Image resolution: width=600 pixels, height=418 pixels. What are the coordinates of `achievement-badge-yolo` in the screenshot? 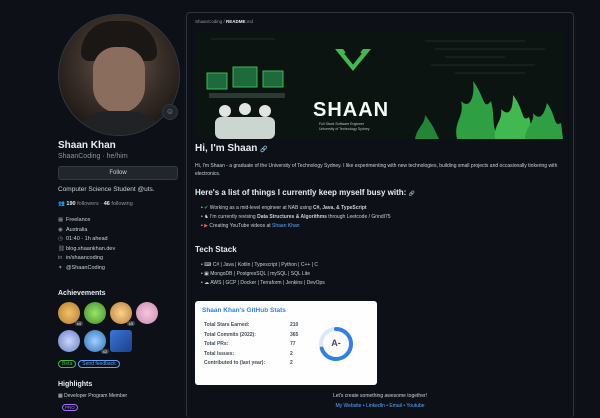 It's located at (95, 313).